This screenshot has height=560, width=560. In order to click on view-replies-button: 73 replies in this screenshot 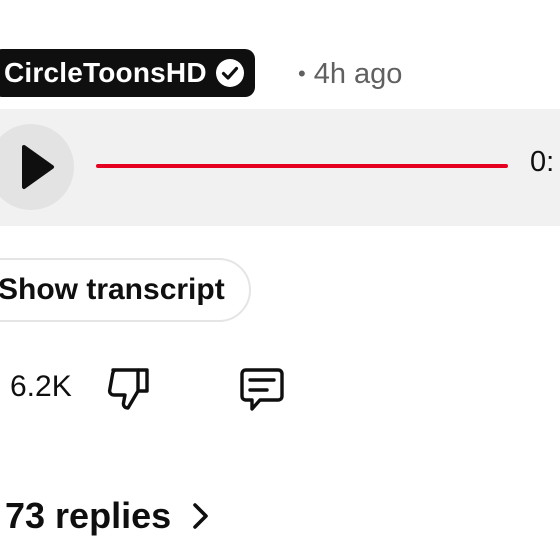, I will do `click(109, 516)`.